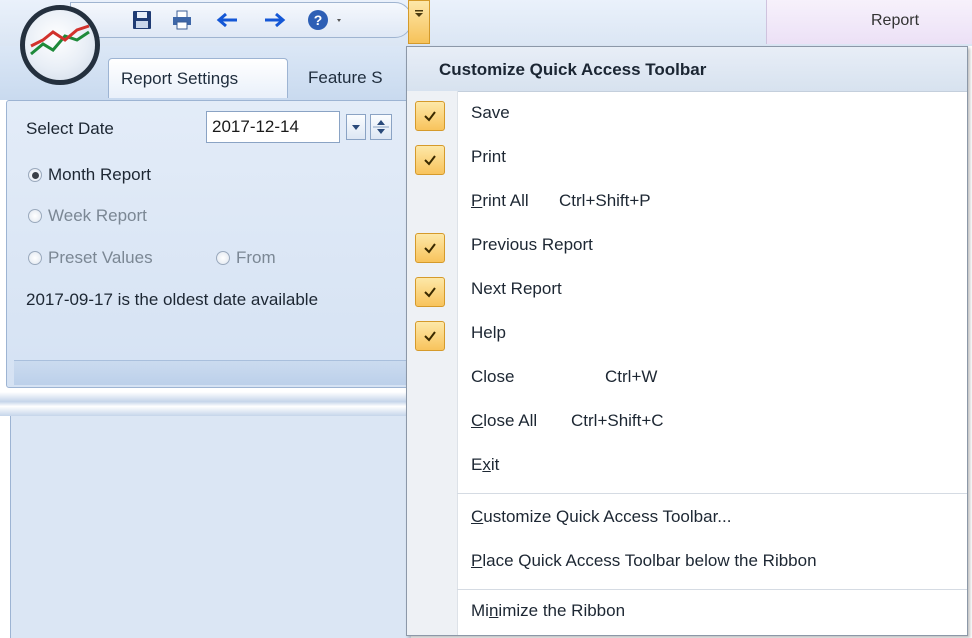 This screenshot has height=638, width=972. Describe the element at coordinates (490, 112) in the screenshot. I see `menu-item-label: Save` at that location.